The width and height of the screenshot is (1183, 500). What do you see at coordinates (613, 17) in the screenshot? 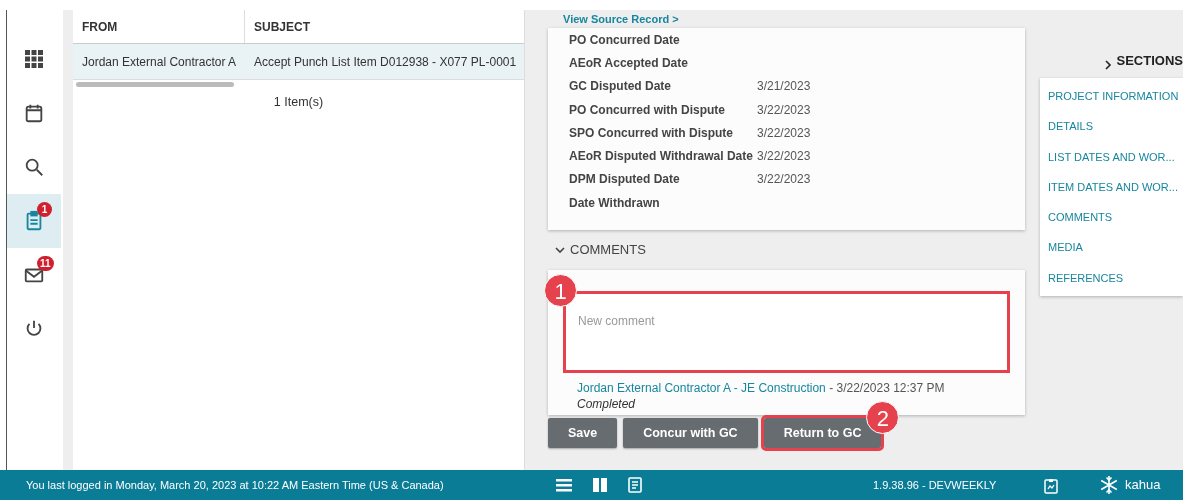
I see `view-source-link: View Source Record >` at bounding box center [613, 17].